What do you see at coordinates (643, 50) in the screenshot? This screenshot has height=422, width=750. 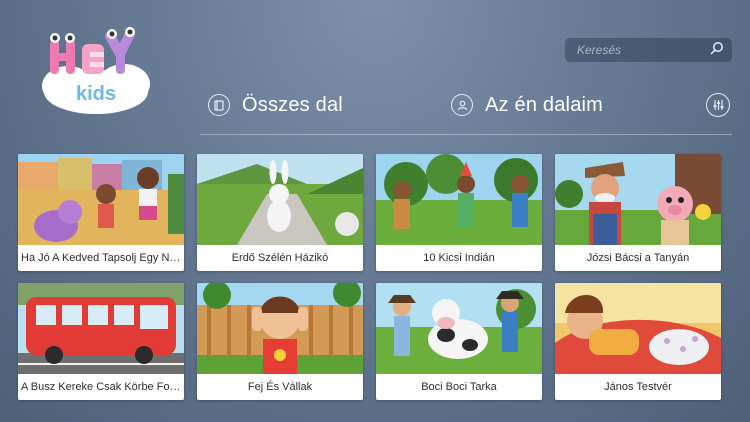 I see `search-input: Keresés` at bounding box center [643, 50].